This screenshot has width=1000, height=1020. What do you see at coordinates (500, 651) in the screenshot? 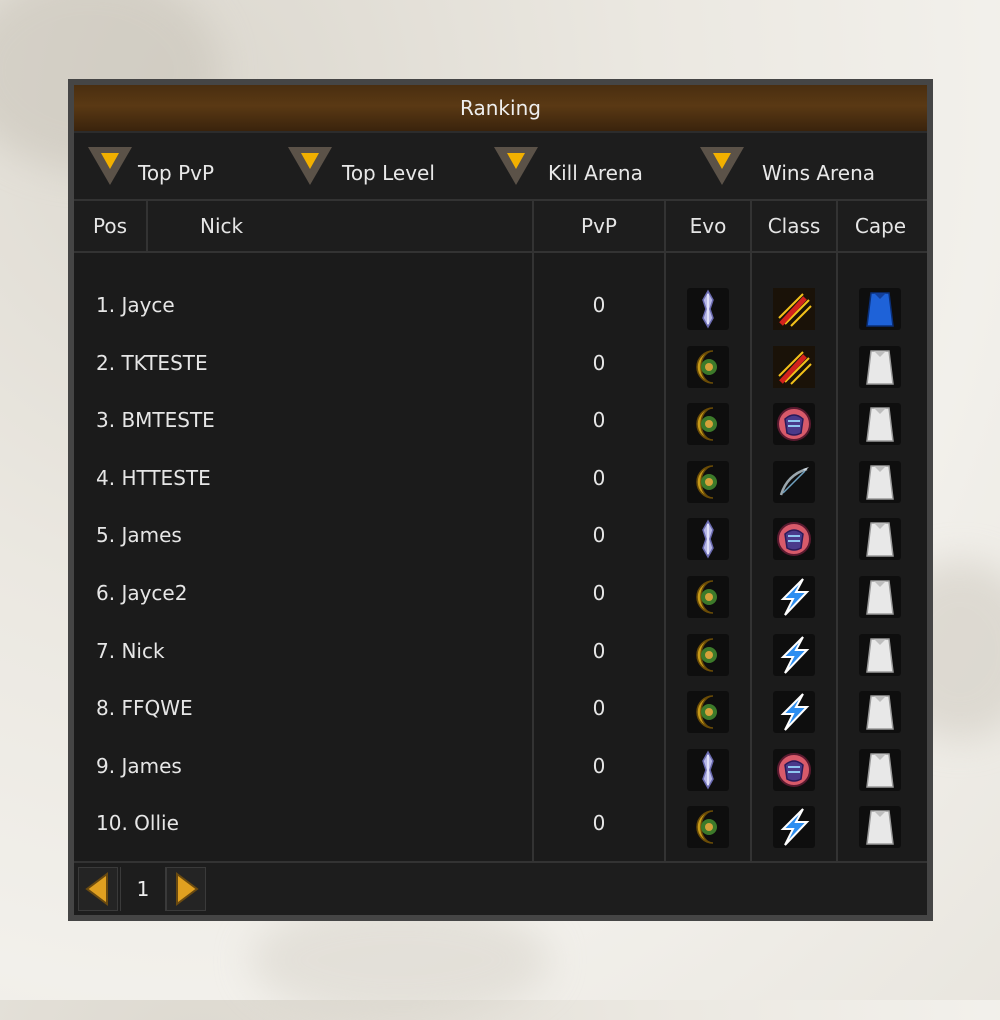
I see `ranking-row: 7. Nick 0` at bounding box center [500, 651].